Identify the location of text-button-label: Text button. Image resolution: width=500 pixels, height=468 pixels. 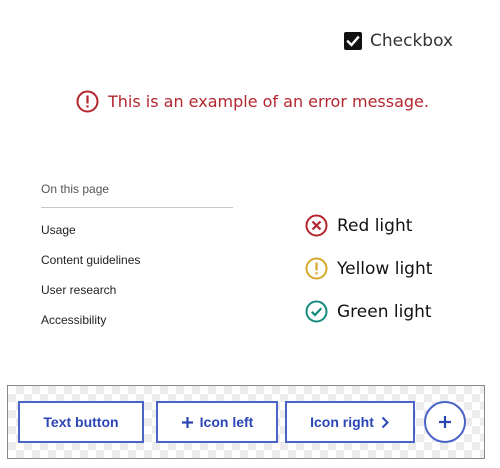
(81, 422).